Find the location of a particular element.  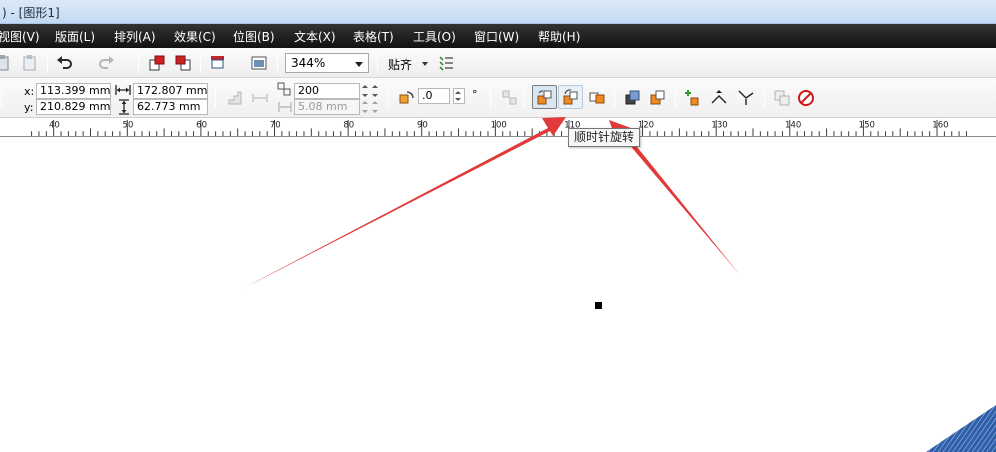

rotate-counterclockwise-icon is located at coordinates (597, 98).